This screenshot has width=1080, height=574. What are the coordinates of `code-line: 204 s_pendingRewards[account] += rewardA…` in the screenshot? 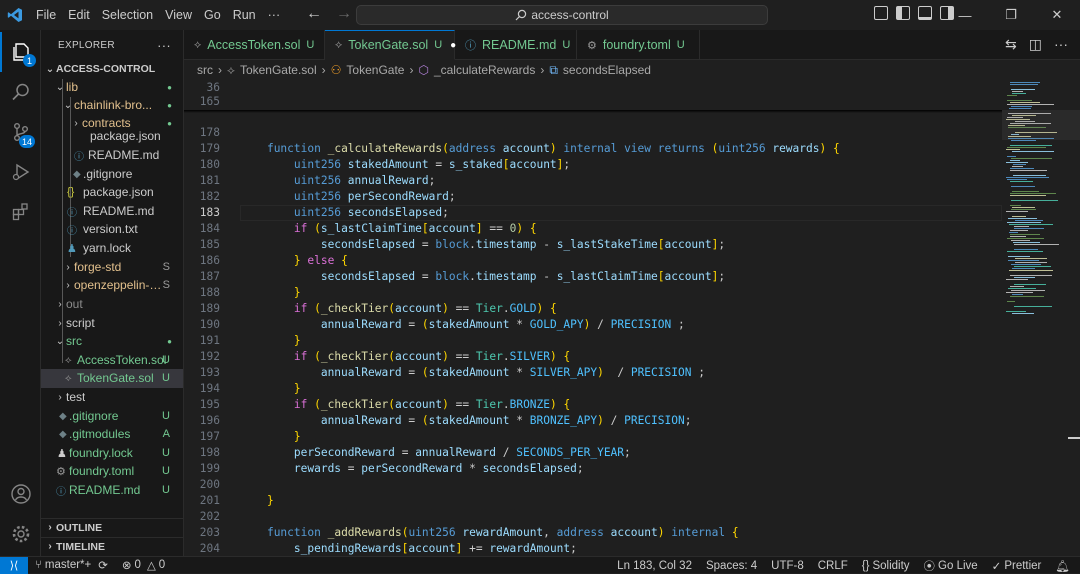 It's located at (593, 548).